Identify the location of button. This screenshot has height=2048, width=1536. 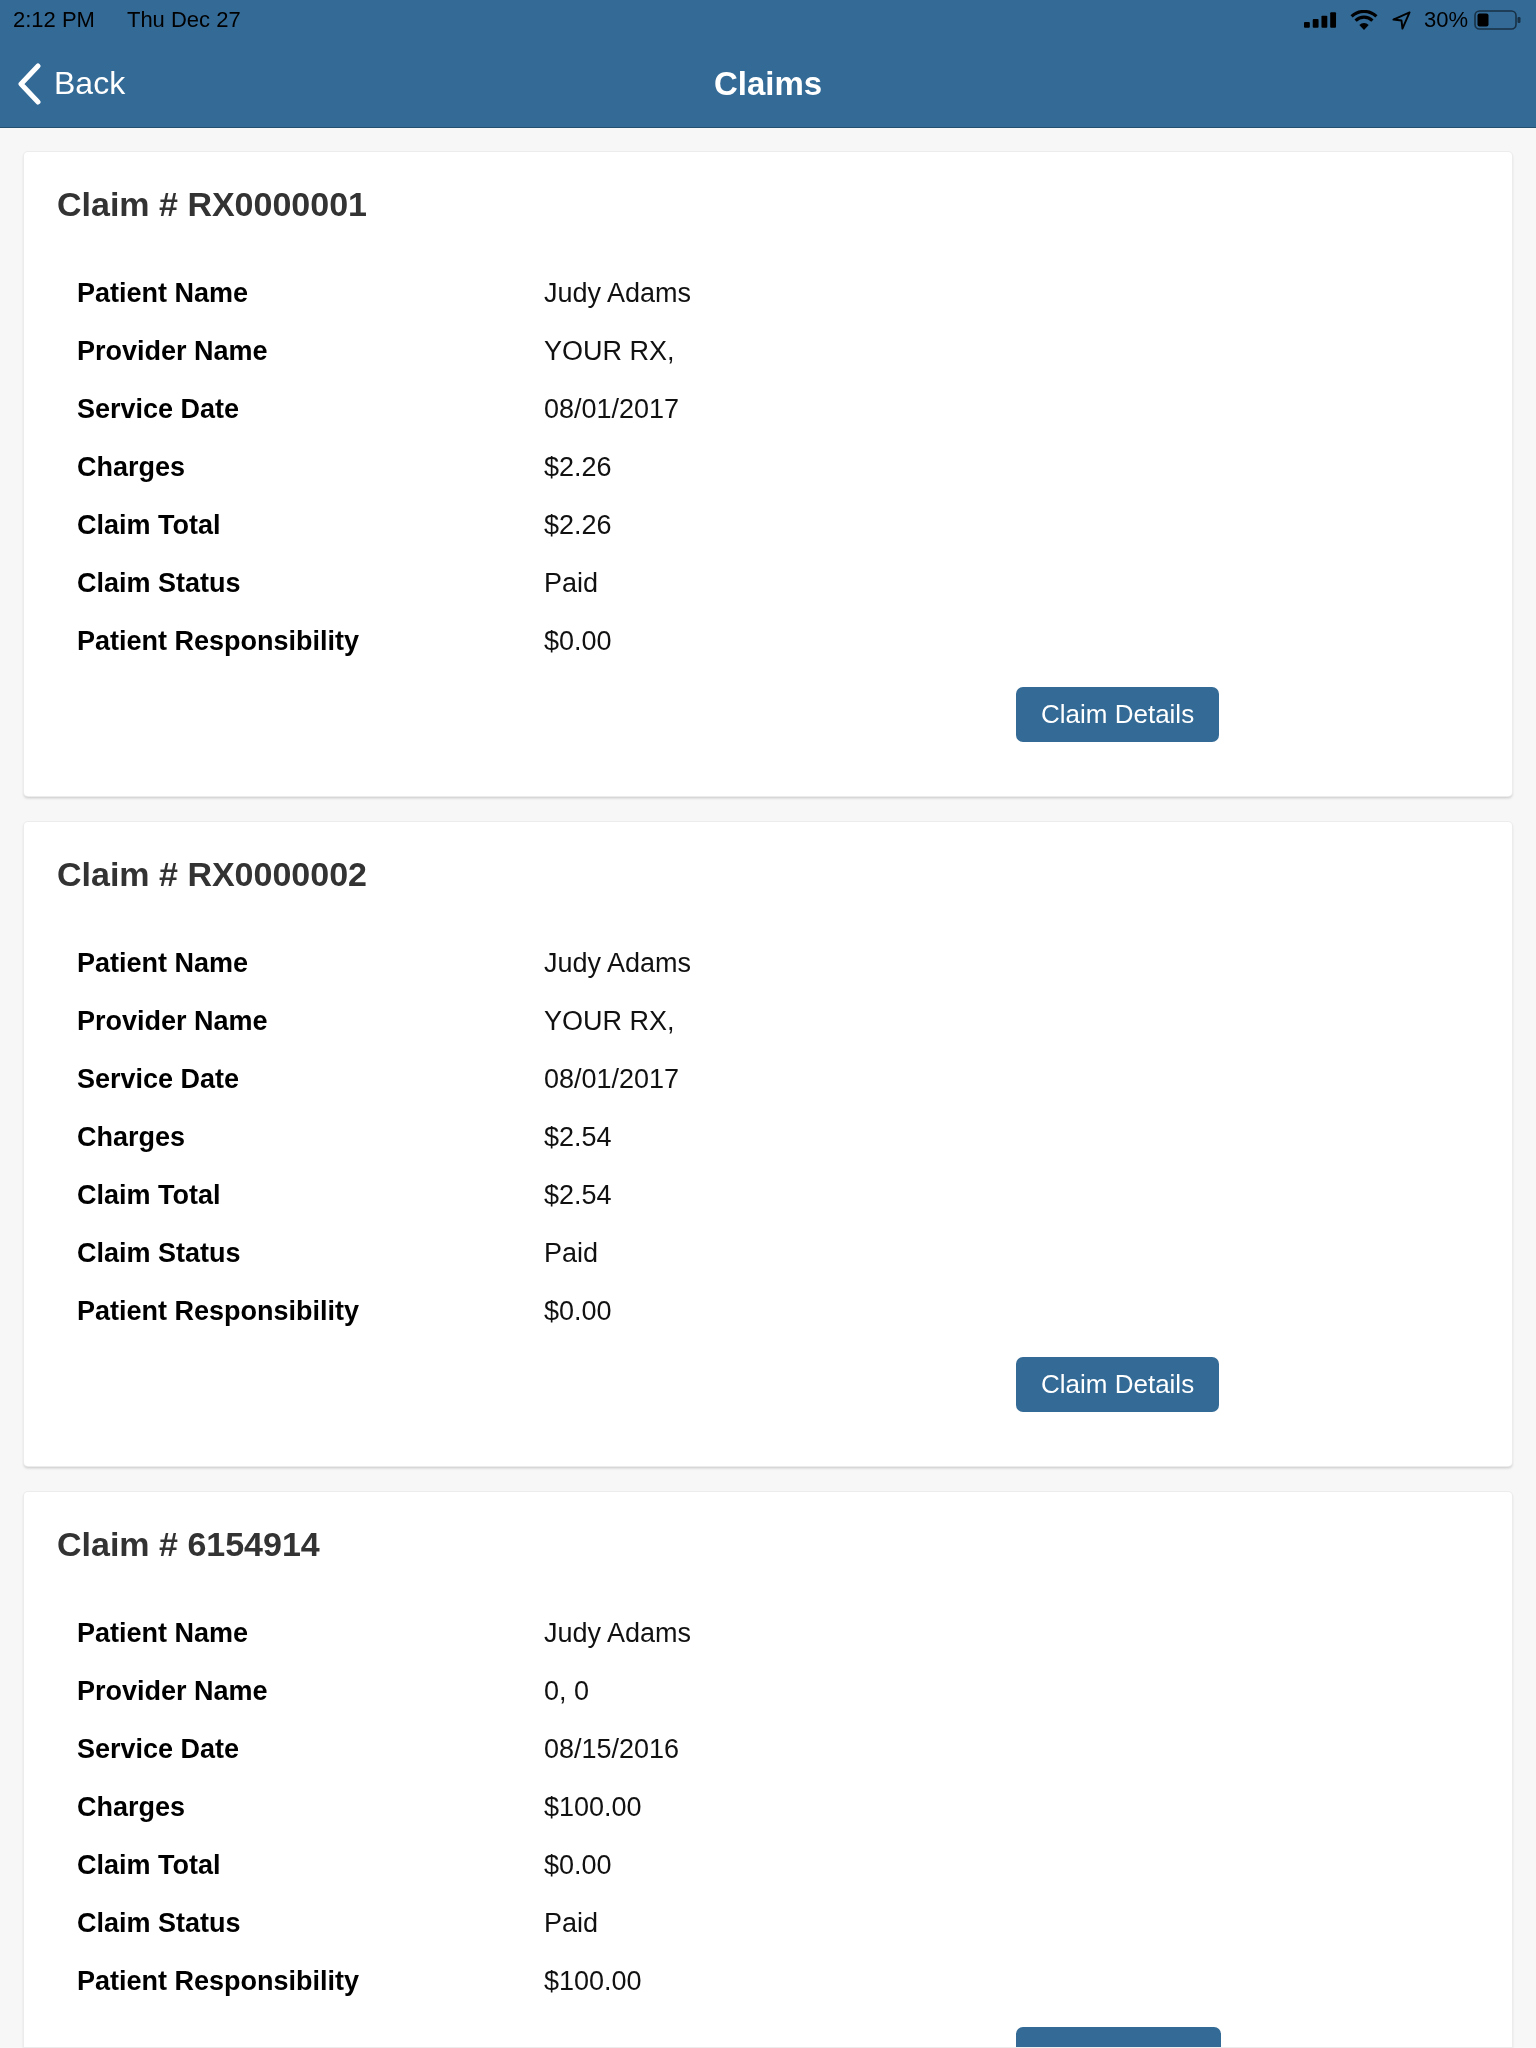
(1118, 2037).